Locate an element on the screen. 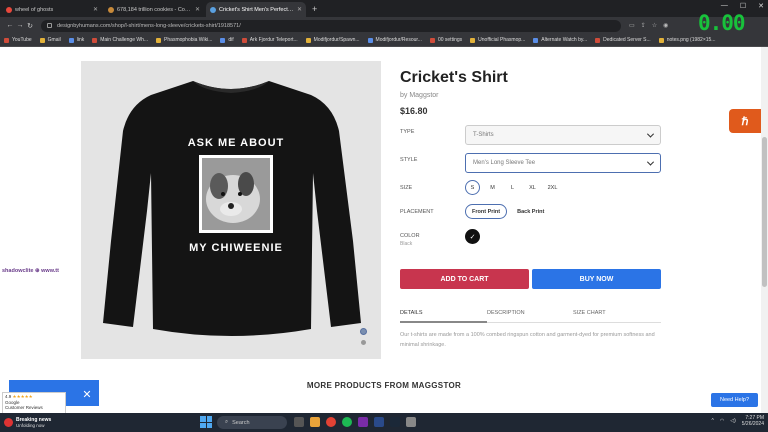  color-label: COLOR is located at coordinates (410, 236).